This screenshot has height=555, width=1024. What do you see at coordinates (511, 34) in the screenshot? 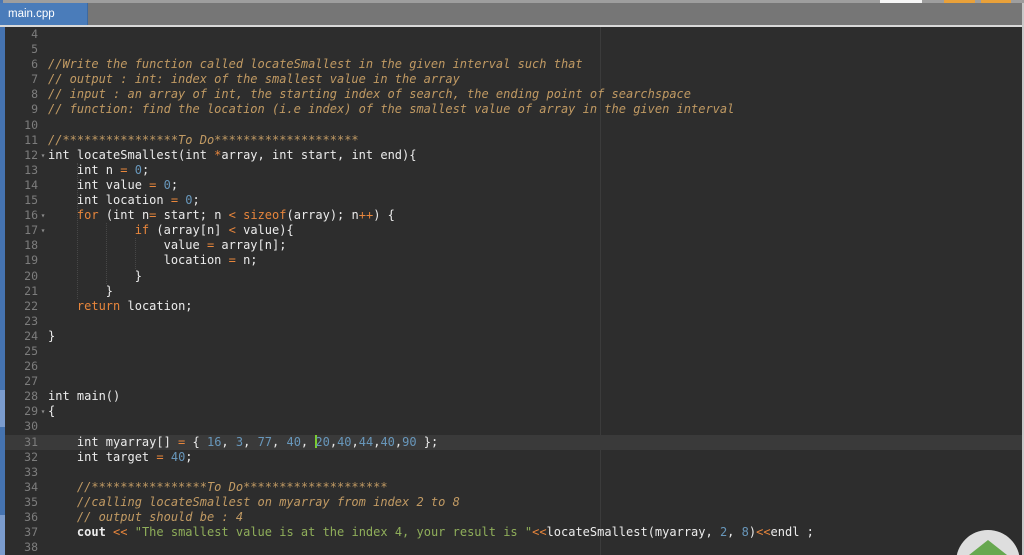
I see `code-line: 4` at bounding box center [511, 34].